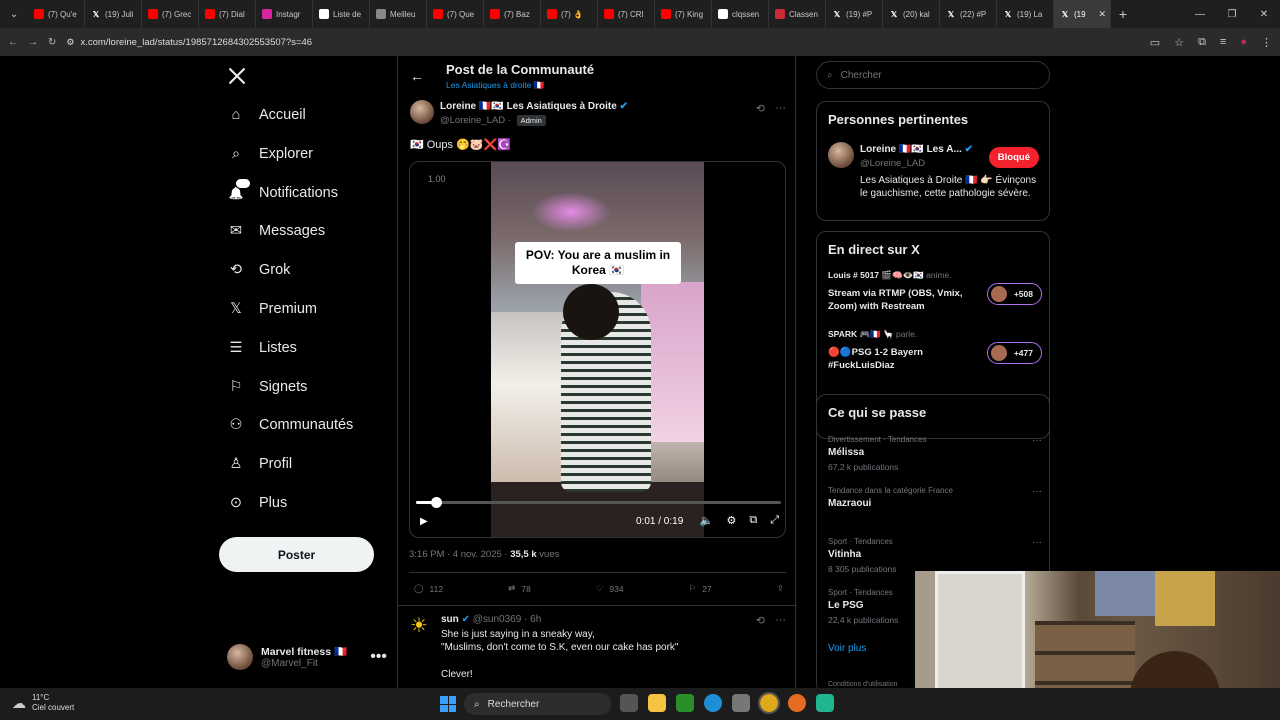  Describe the element at coordinates (70, 42) in the screenshot. I see `site-info-icon: ⚙` at that location.